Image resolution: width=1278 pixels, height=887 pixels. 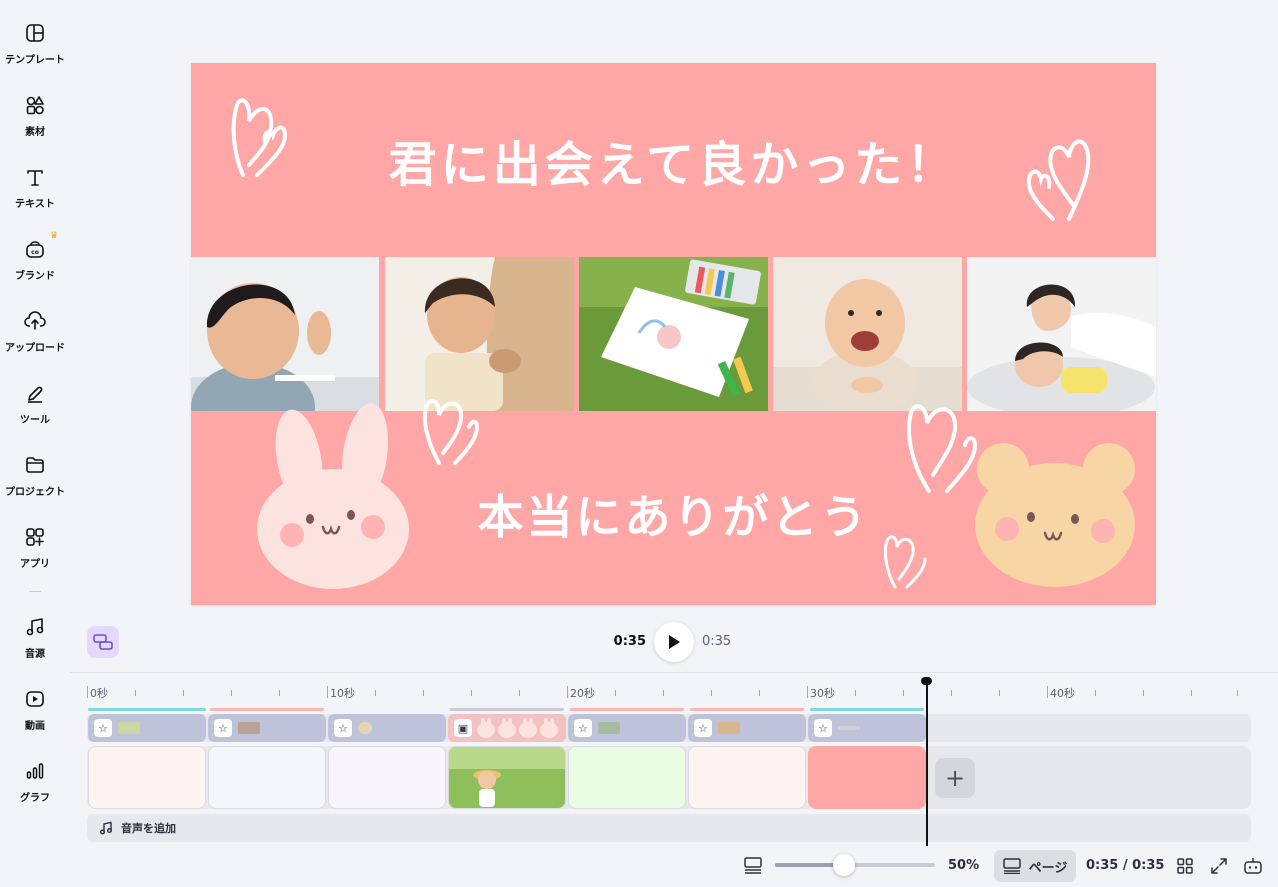 What do you see at coordinates (1253, 866) in the screenshot?
I see `assistant-bot-icon` at bounding box center [1253, 866].